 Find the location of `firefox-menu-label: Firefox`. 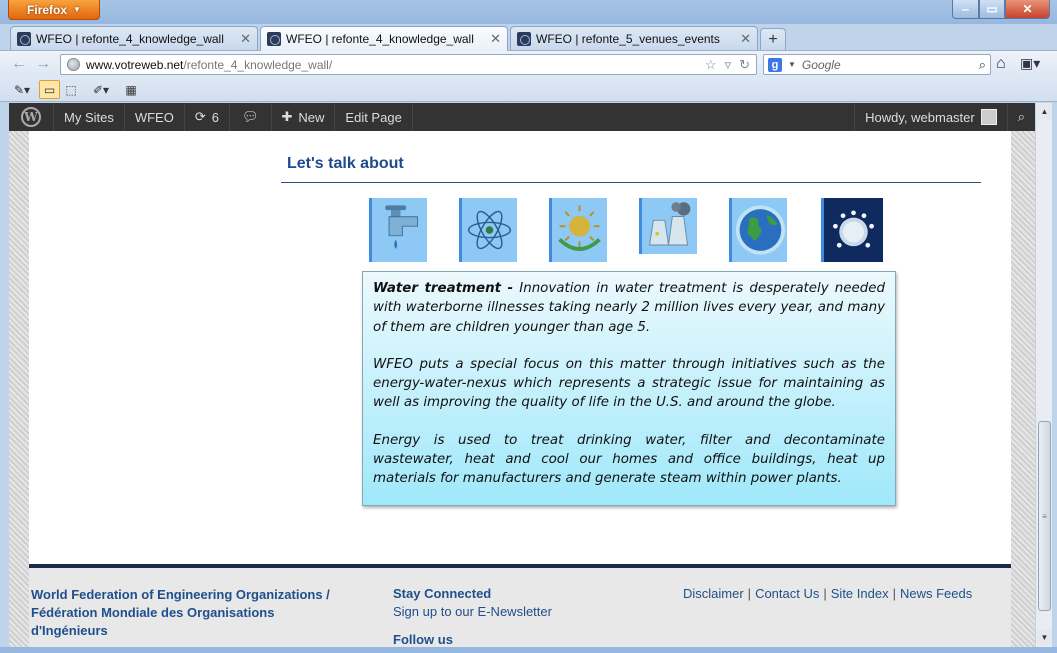

firefox-menu-label: Firefox is located at coordinates (47, 9).